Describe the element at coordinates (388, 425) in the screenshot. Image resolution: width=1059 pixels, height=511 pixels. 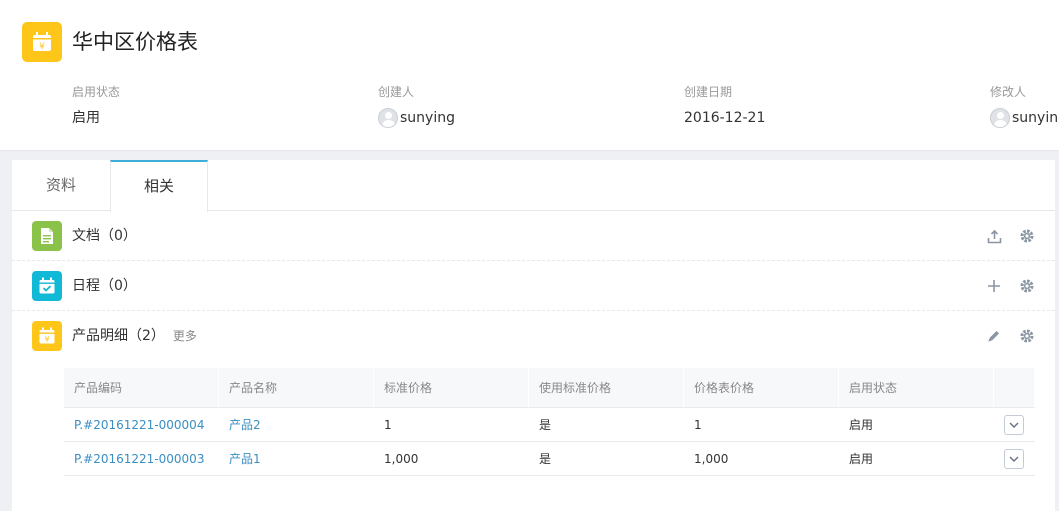
I see `cell-std-price: 1` at that location.